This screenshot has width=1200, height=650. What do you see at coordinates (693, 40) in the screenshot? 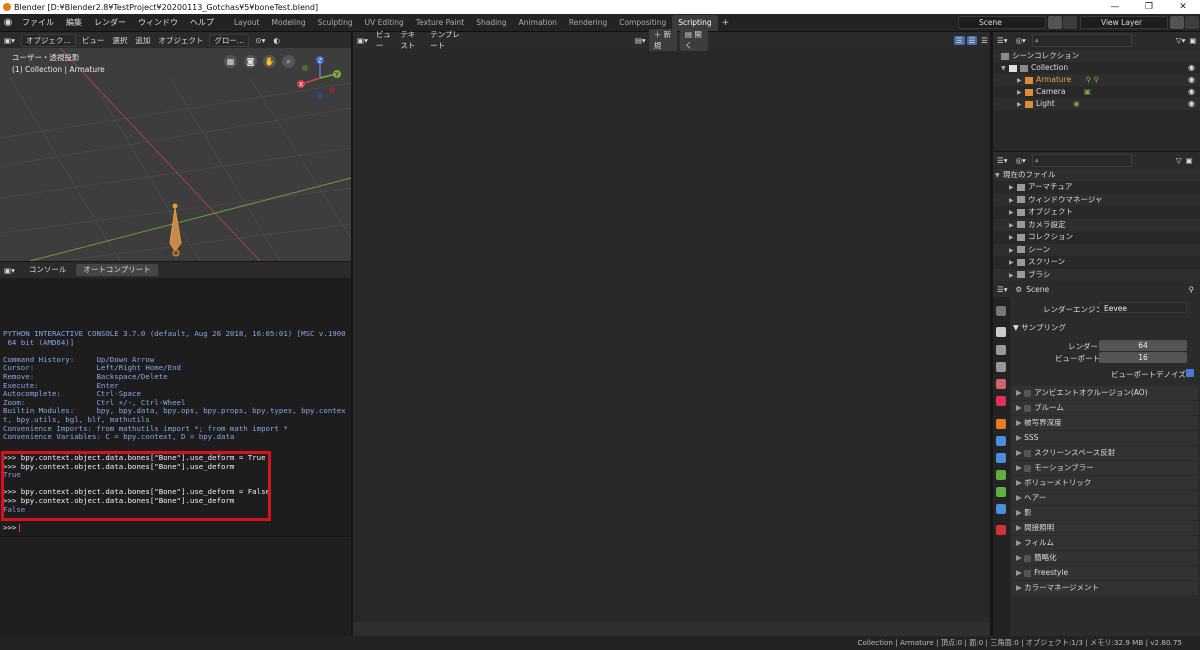
I see `open-text-button: ▤ 開く` at bounding box center [693, 40].